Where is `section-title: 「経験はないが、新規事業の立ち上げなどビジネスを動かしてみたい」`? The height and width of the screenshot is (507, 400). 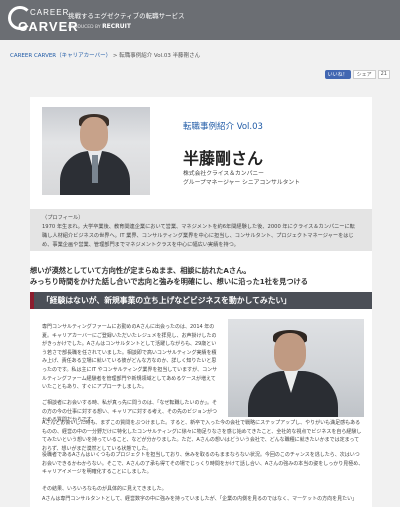
section-title: 「経験はないが、新規事業の立ち上げなどビジネスを動かしてみたい」 is located at coordinates (201, 300).